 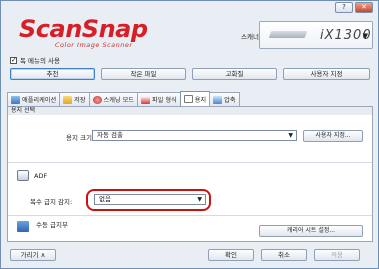 What do you see at coordinates (13, 60) in the screenshot?
I see `checkbox-checked-icon: ✓` at bounding box center [13, 60].